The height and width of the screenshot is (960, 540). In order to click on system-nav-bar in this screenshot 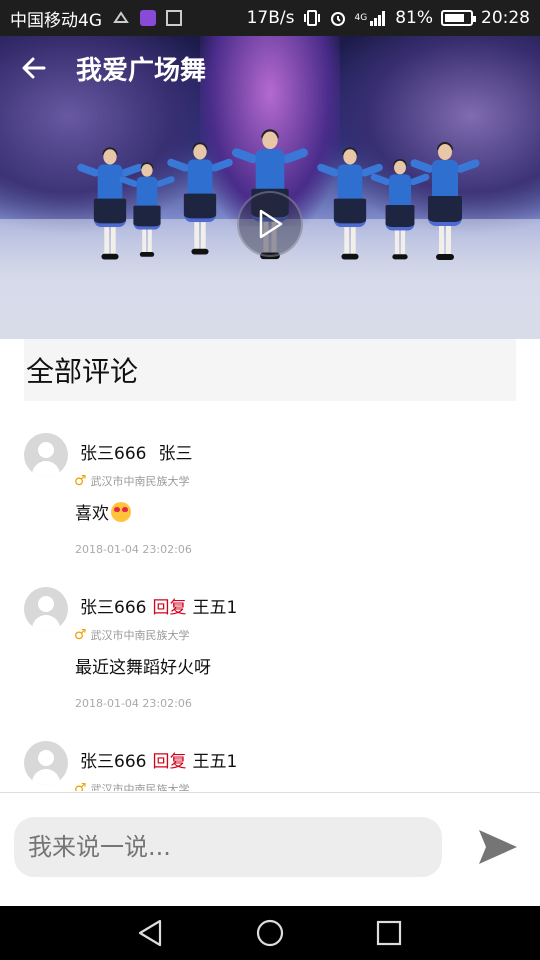, I will do `click(270, 933)`.